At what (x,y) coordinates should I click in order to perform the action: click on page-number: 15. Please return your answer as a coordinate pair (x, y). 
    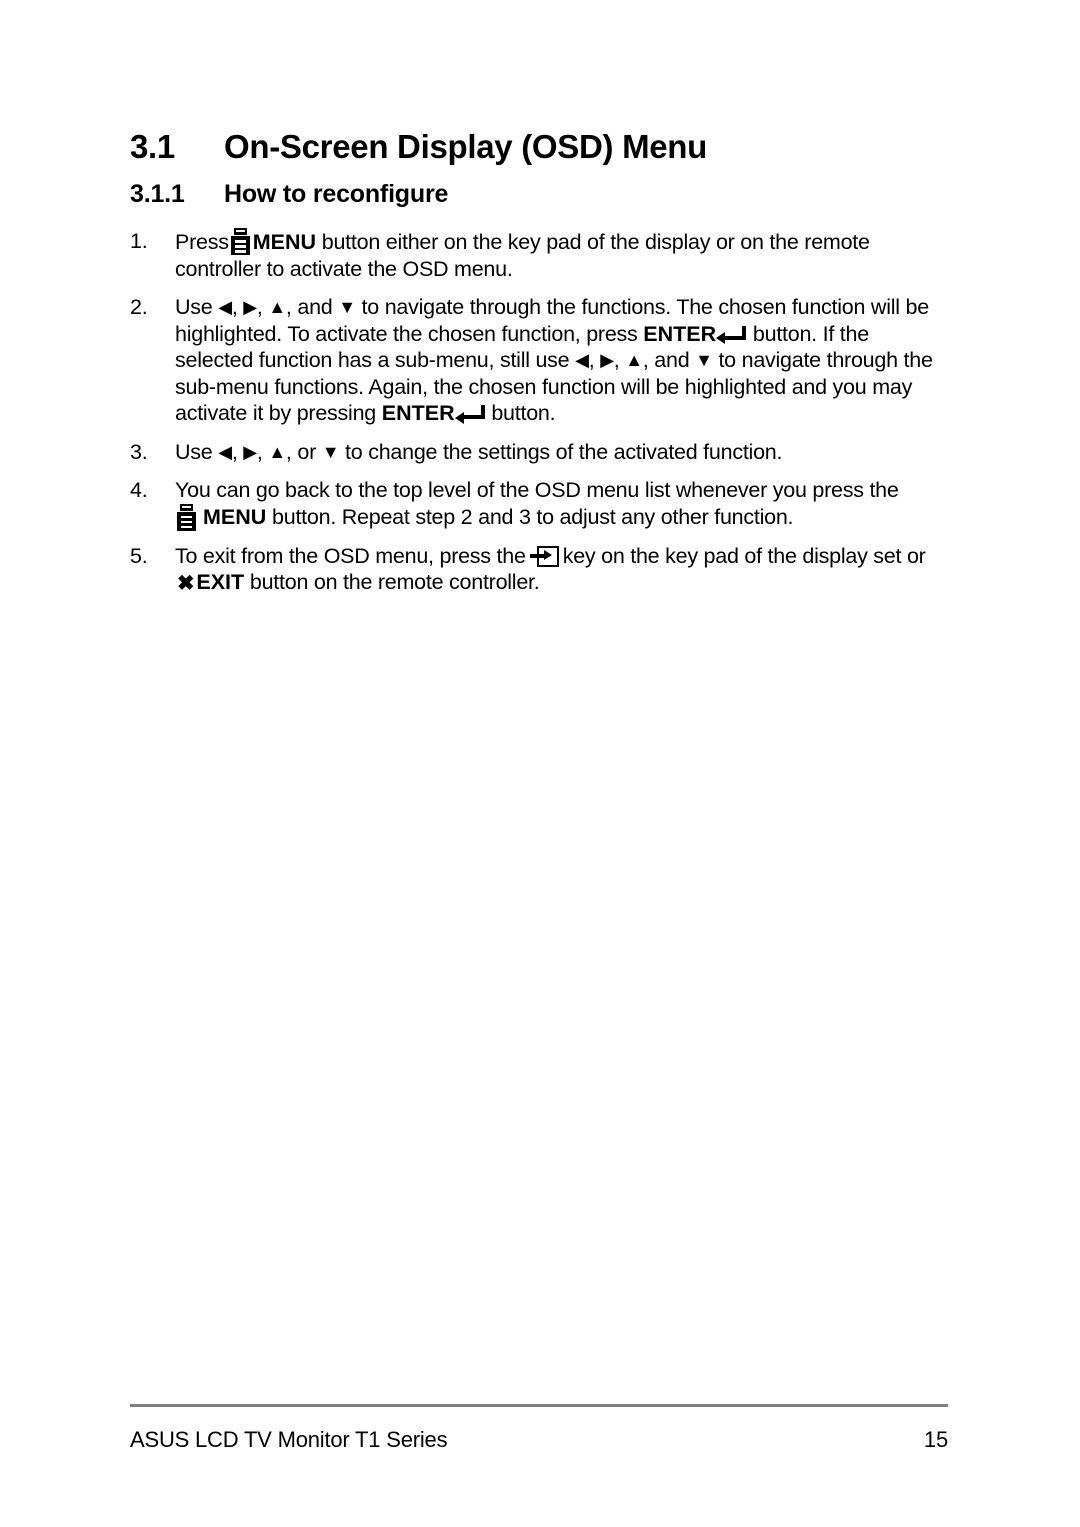
    Looking at the image, I should click on (935, 1439).